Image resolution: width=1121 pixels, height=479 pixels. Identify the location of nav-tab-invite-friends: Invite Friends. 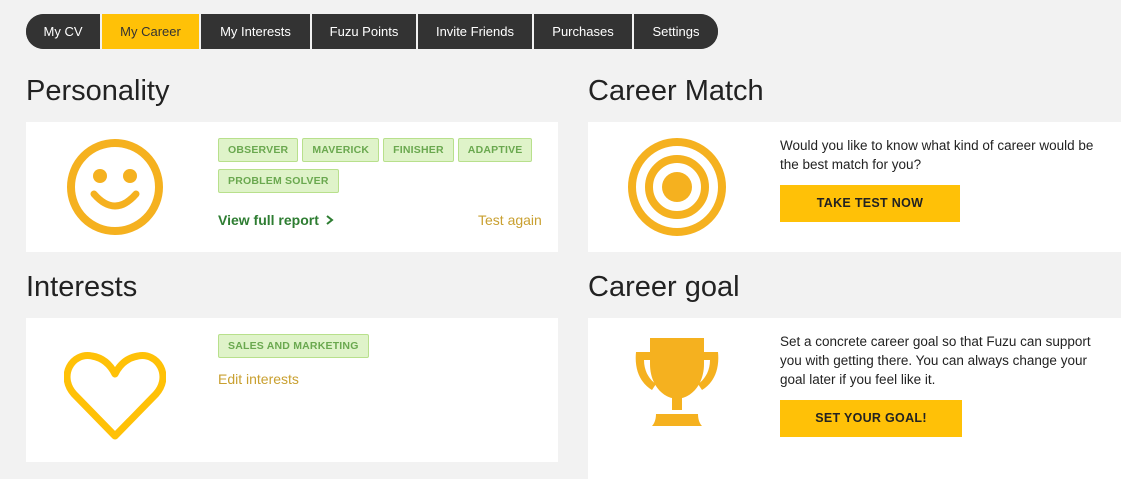
(476, 31).